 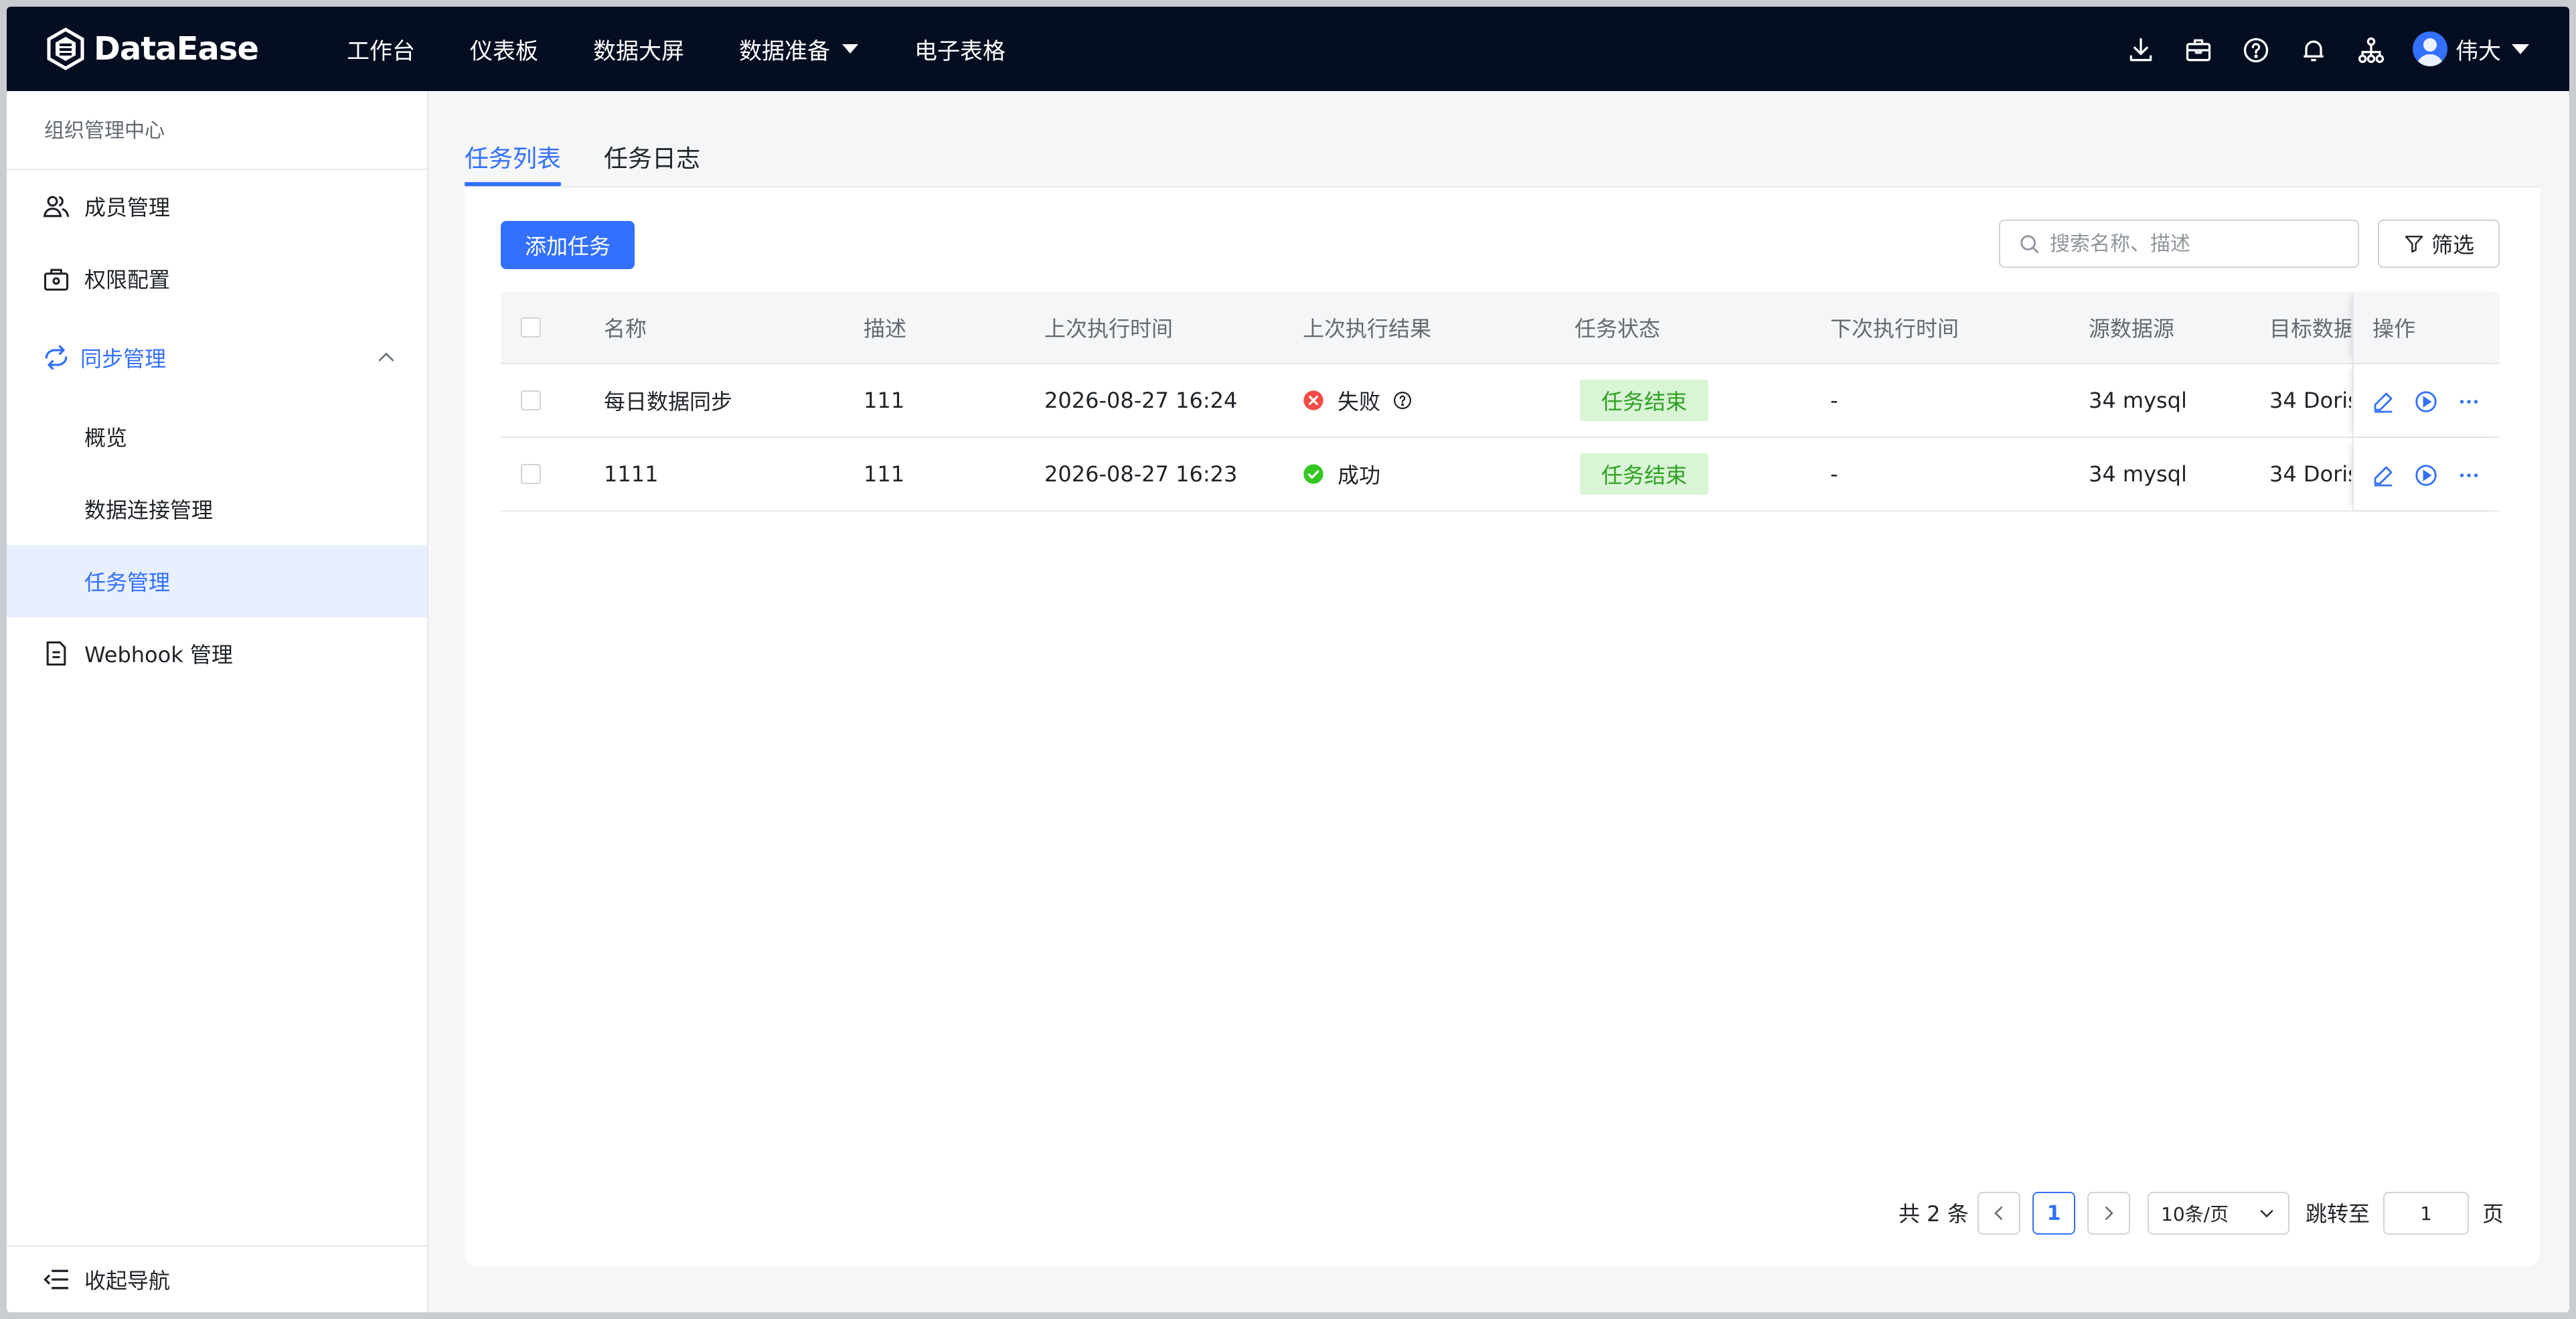 I want to click on sidebar-item-members: 成员管理, so click(x=217, y=206).